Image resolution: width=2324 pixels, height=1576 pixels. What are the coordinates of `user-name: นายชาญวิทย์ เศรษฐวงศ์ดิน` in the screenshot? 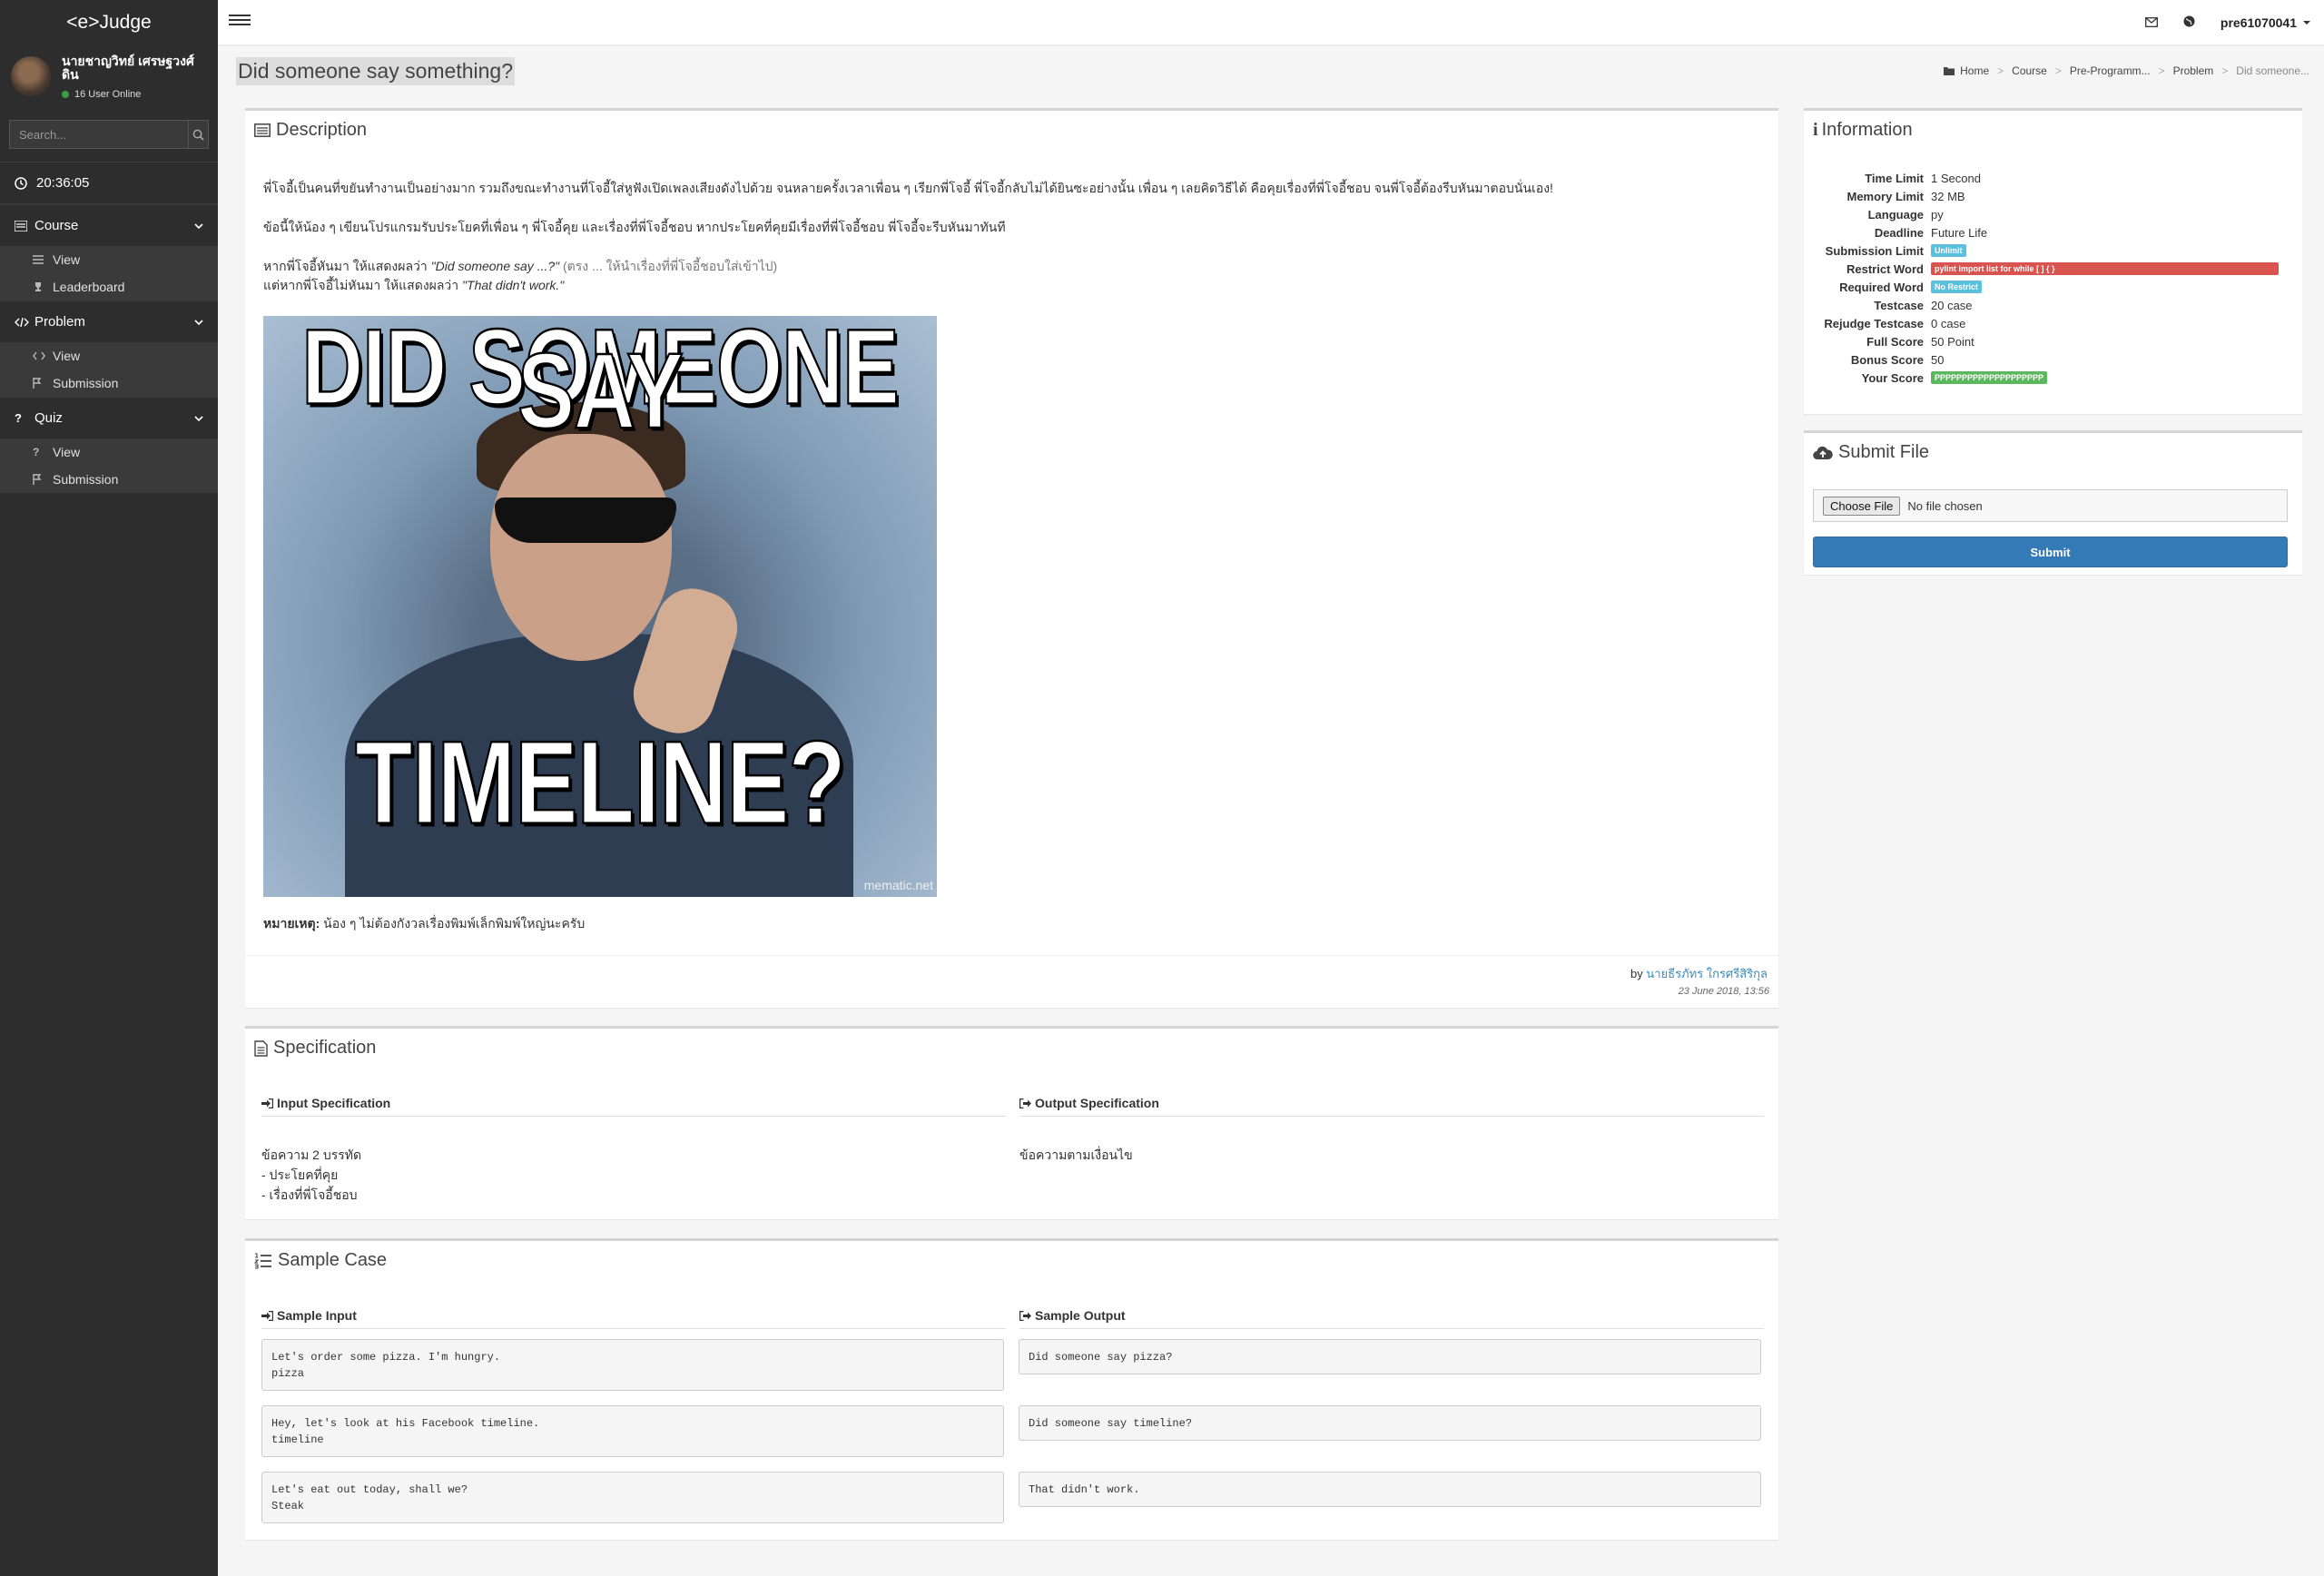 It's located at (128, 68).